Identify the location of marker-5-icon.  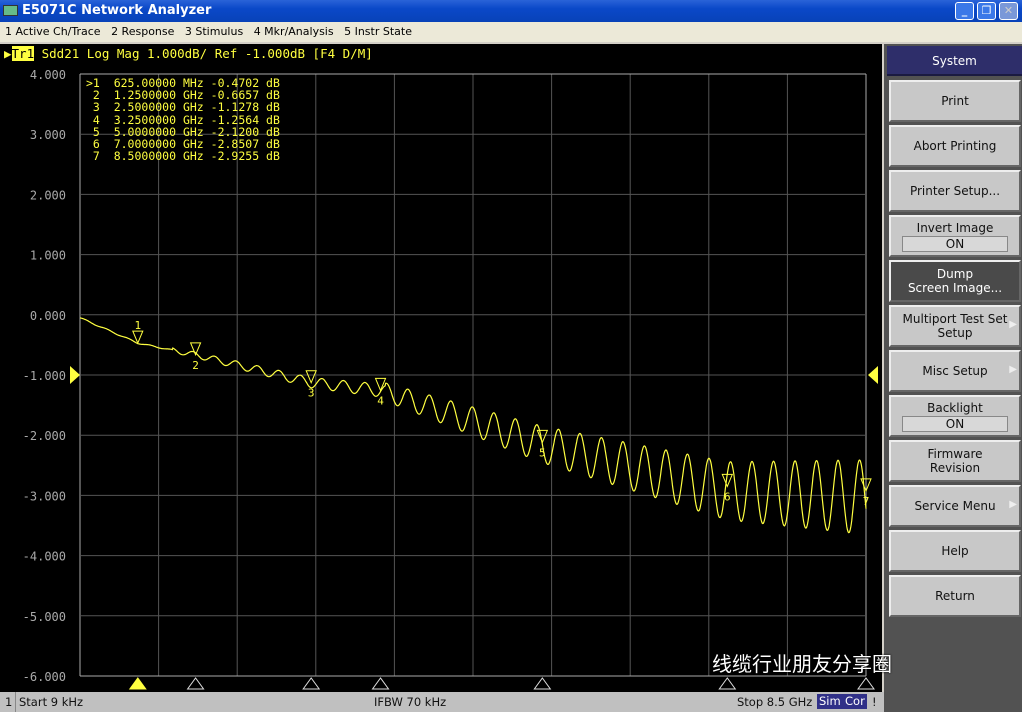
(542, 436).